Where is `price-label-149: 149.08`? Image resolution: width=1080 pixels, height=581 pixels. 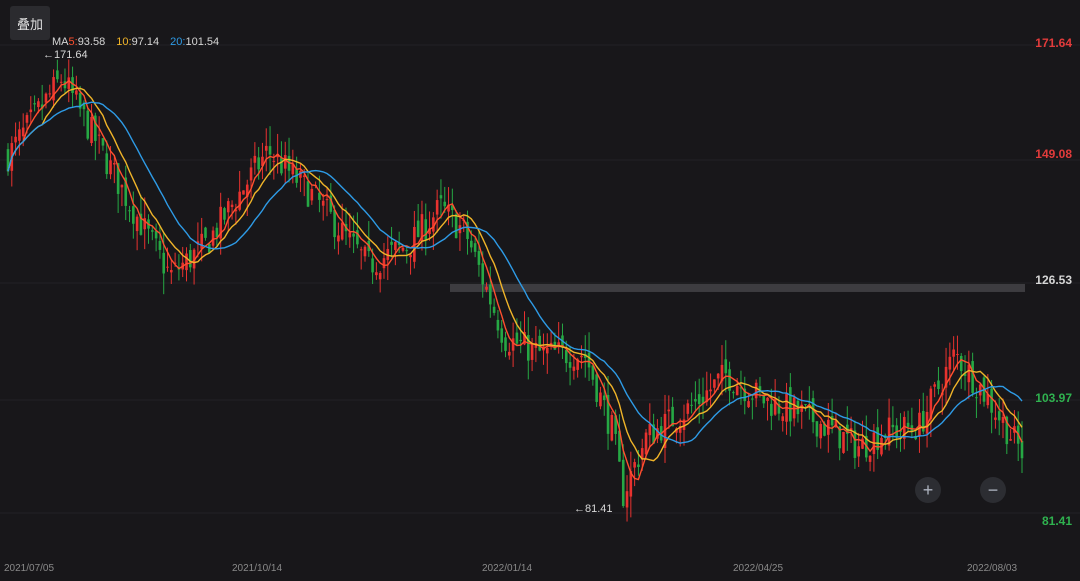
price-label-149: 149.08 is located at coordinates (1053, 154).